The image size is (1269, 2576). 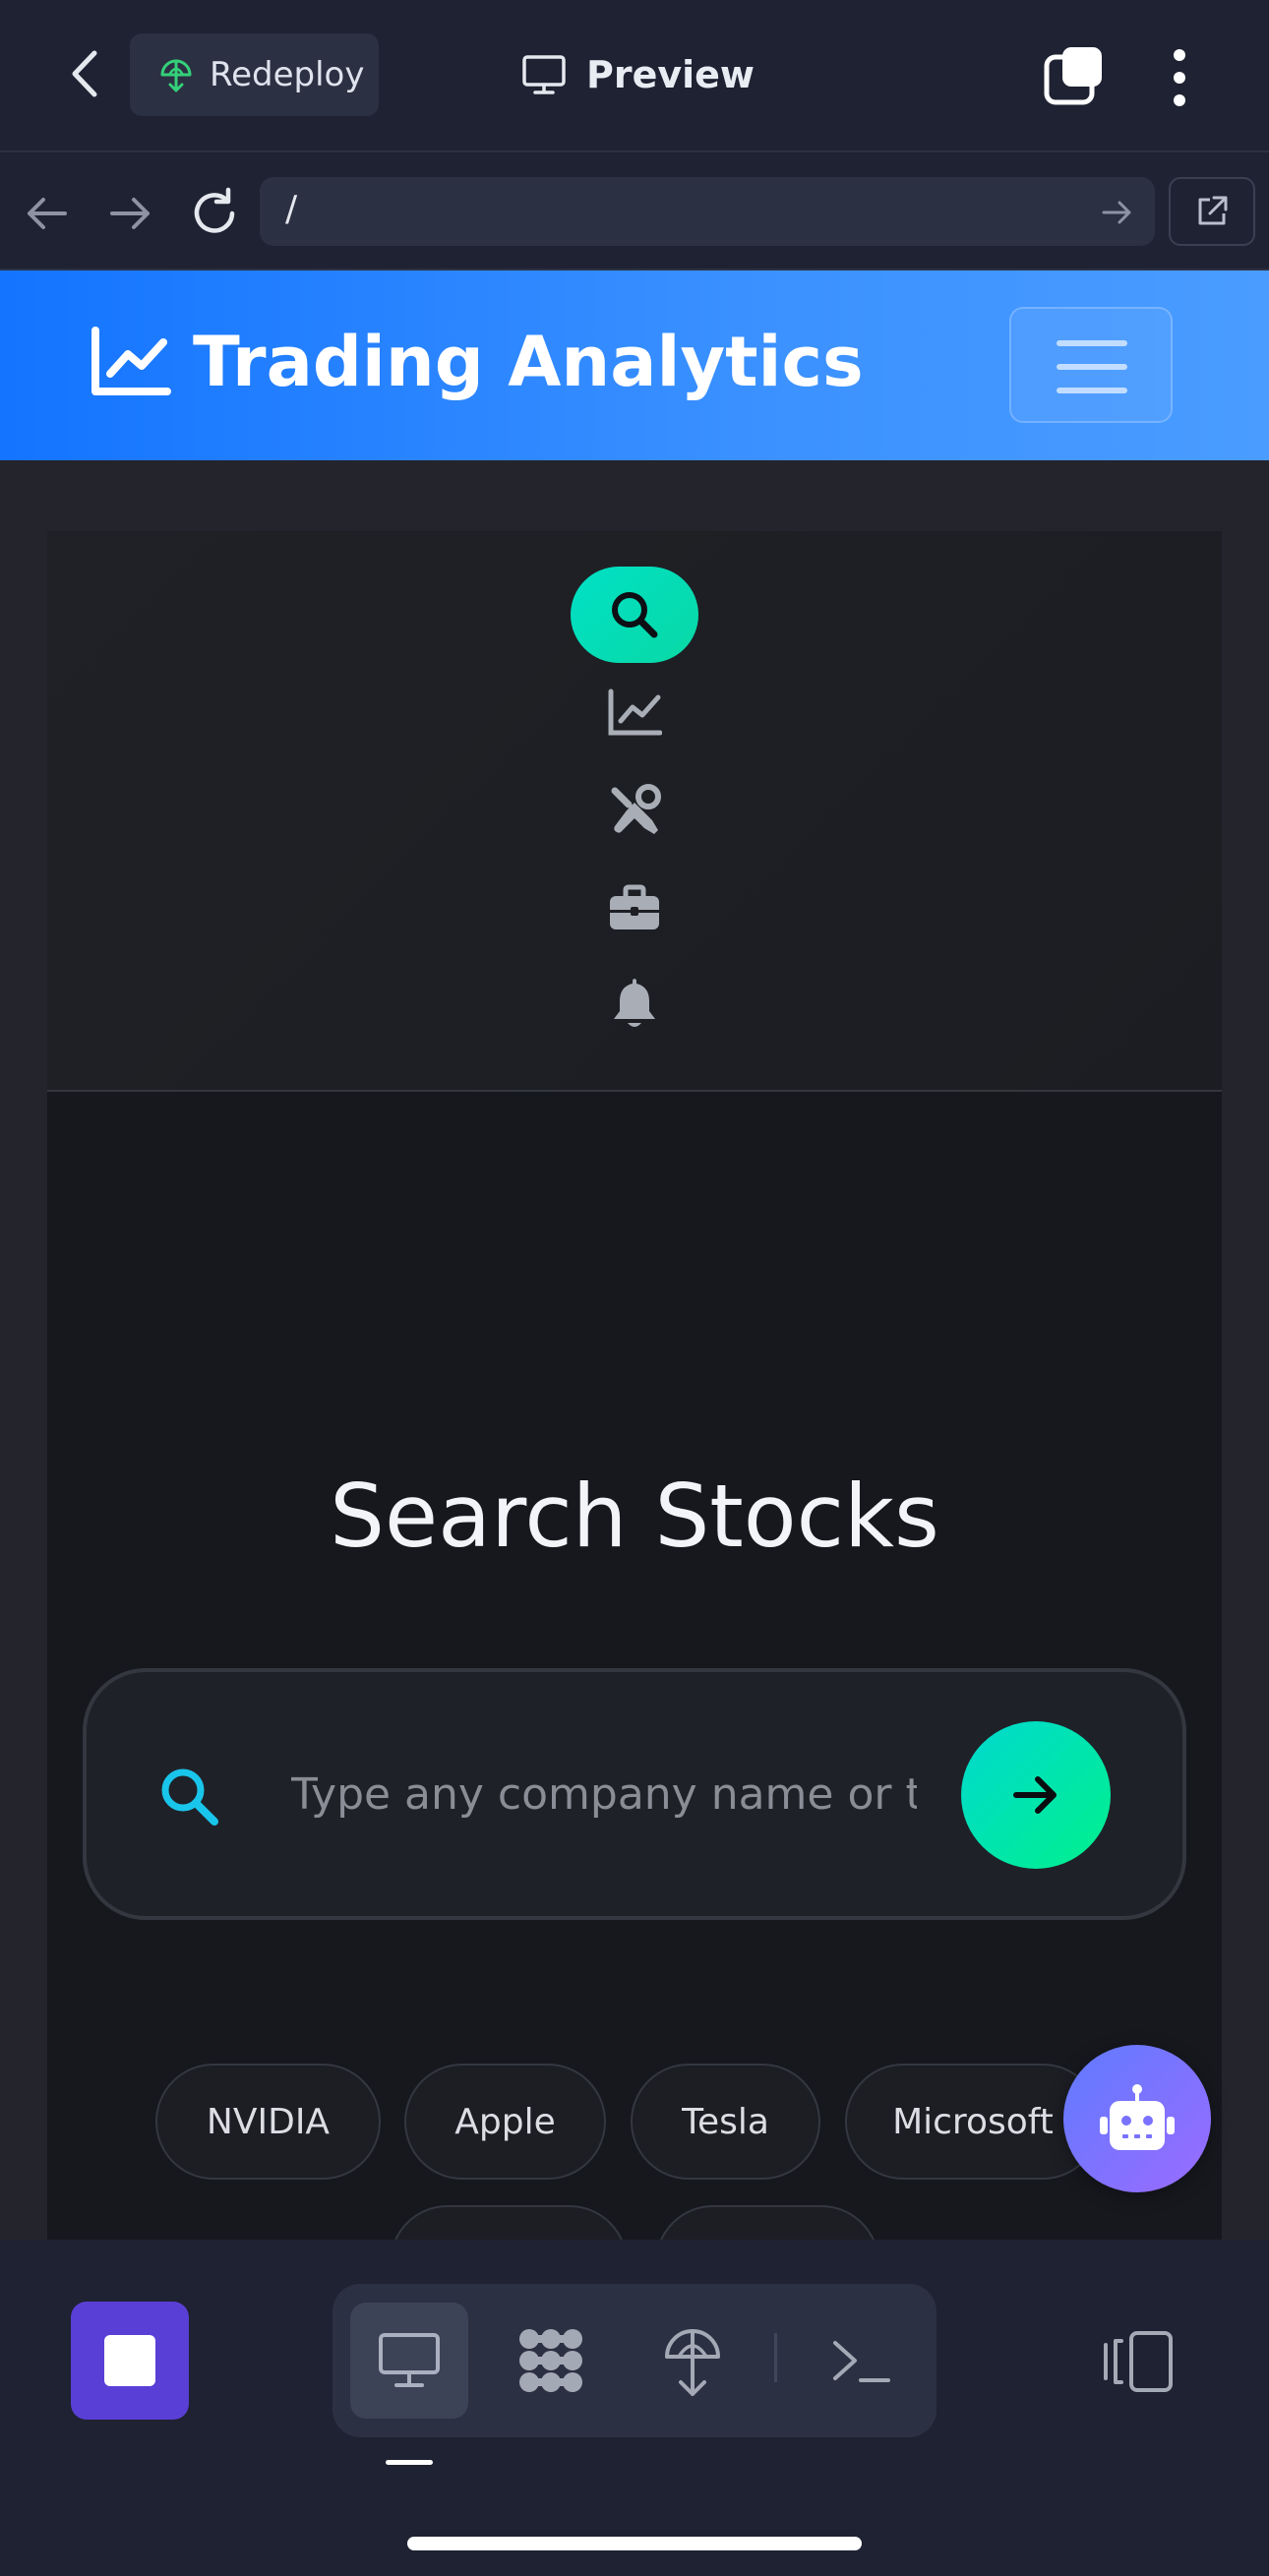 I want to click on terminal-icon, so click(x=861, y=2362).